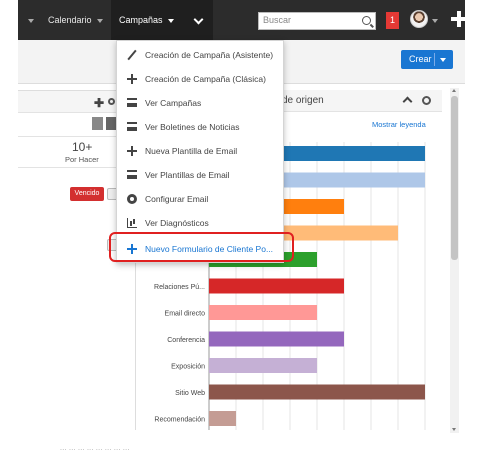 The height and width of the screenshot is (468, 483). Describe the element at coordinates (454, 429) in the screenshot. I see `scroll-down-icon` at that location.